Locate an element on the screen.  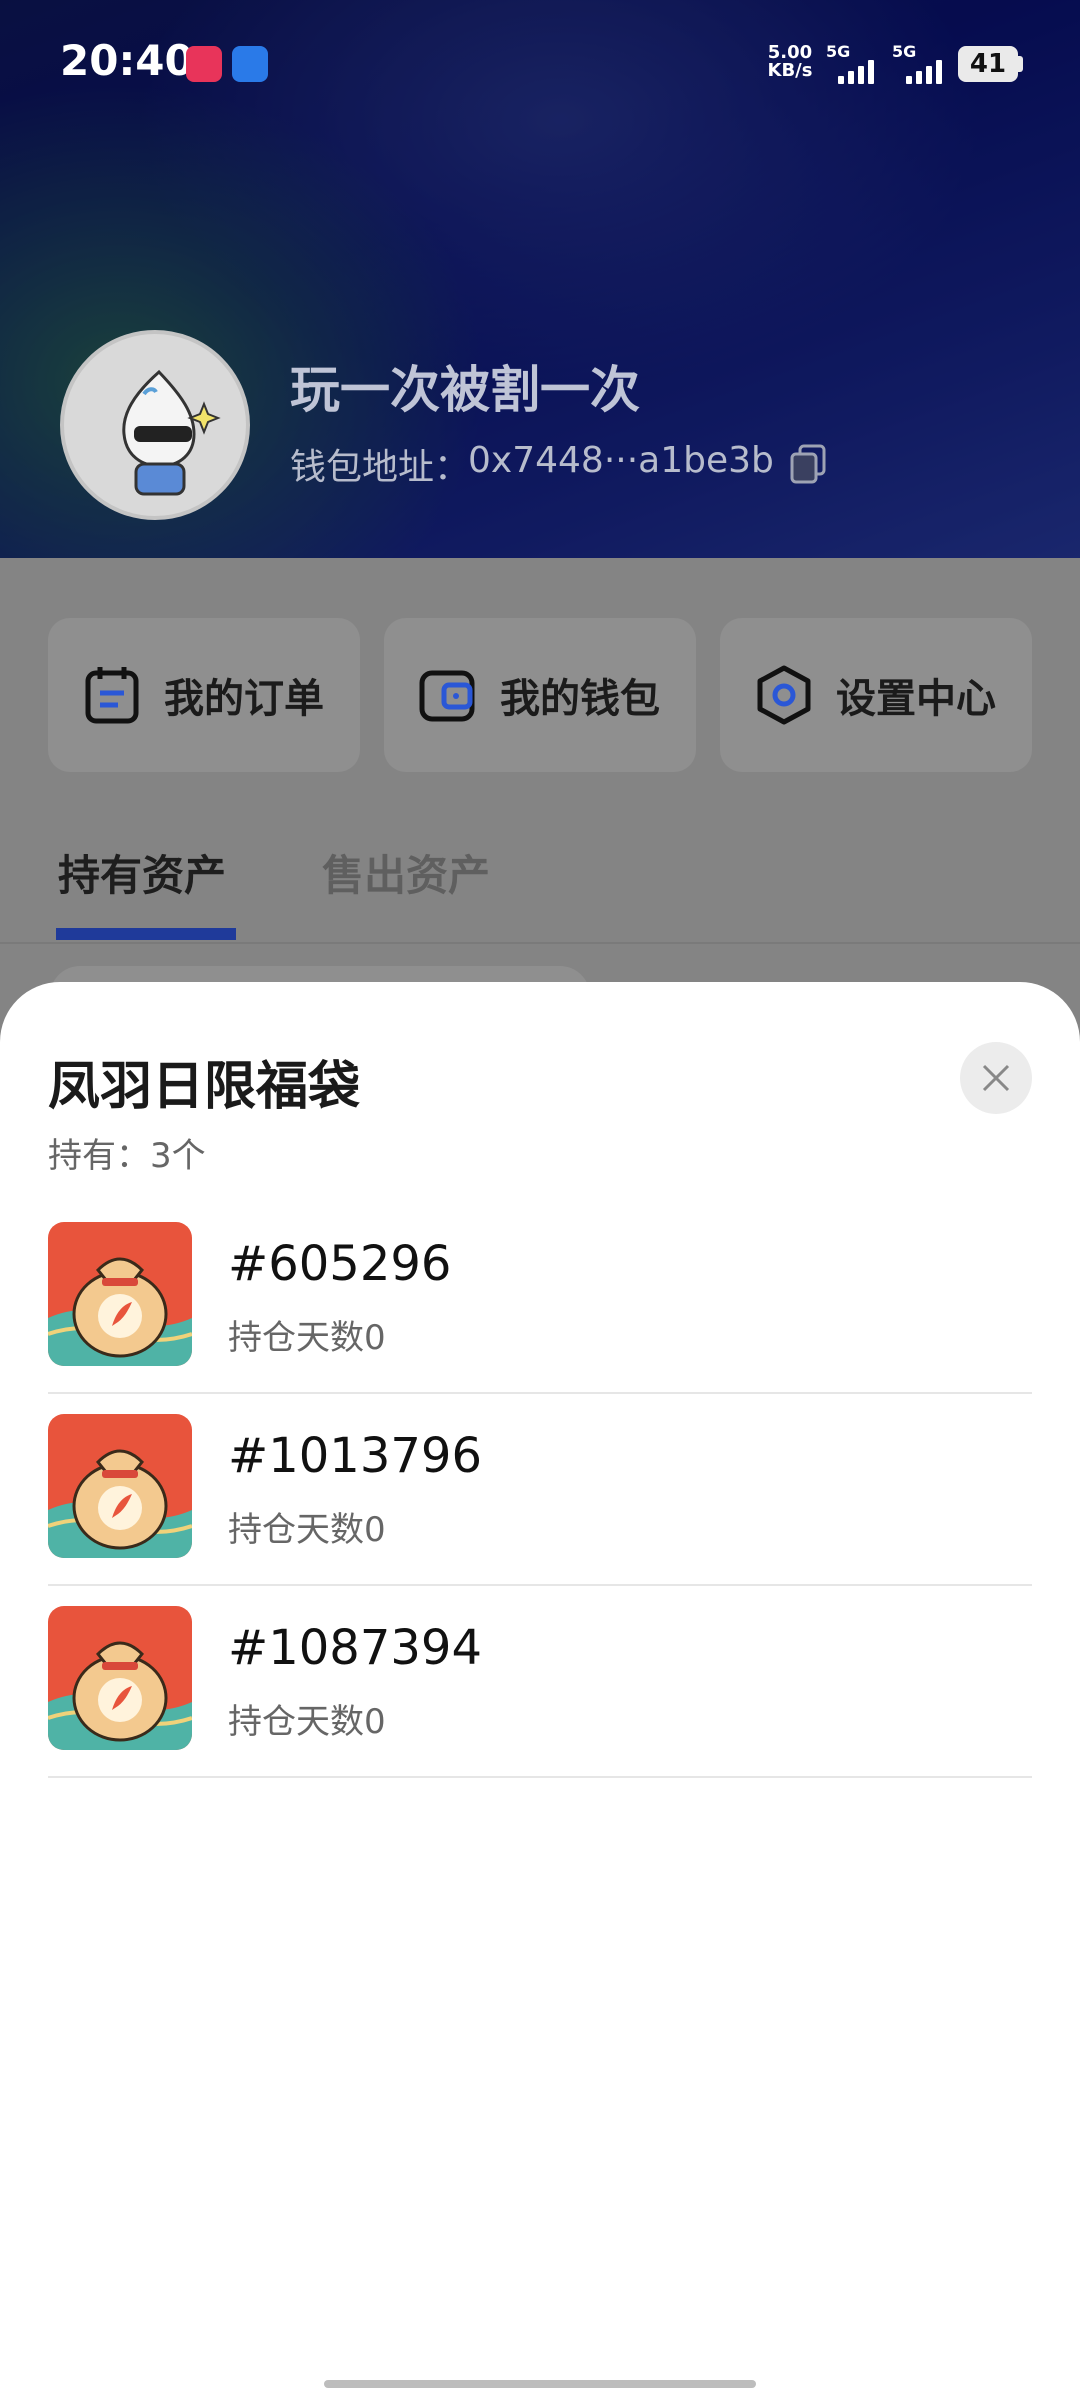
list-item: #1013796 持仓天数0 is located at coordinates (540, 1490).